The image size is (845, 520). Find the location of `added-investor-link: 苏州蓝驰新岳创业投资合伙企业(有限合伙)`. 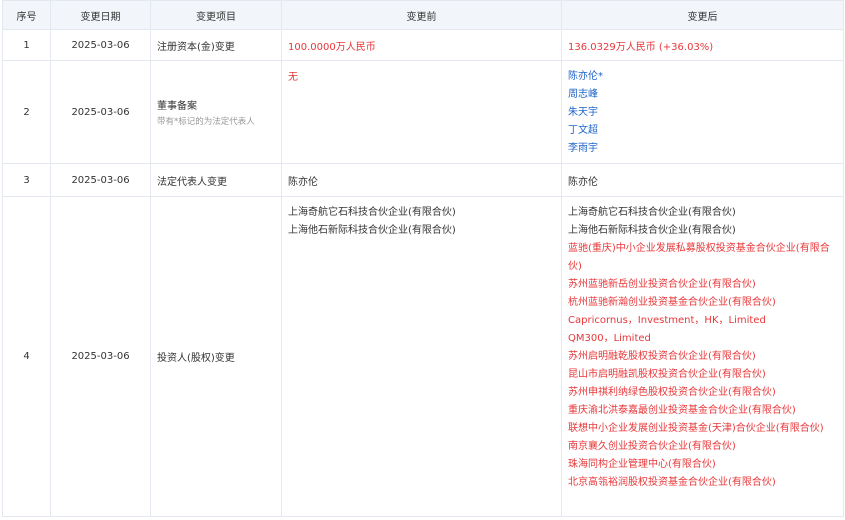

added-investor-link: 苏州蓝驰新岳创业投资合伙企业(有限合伙) is located at coordinates (702, 285).